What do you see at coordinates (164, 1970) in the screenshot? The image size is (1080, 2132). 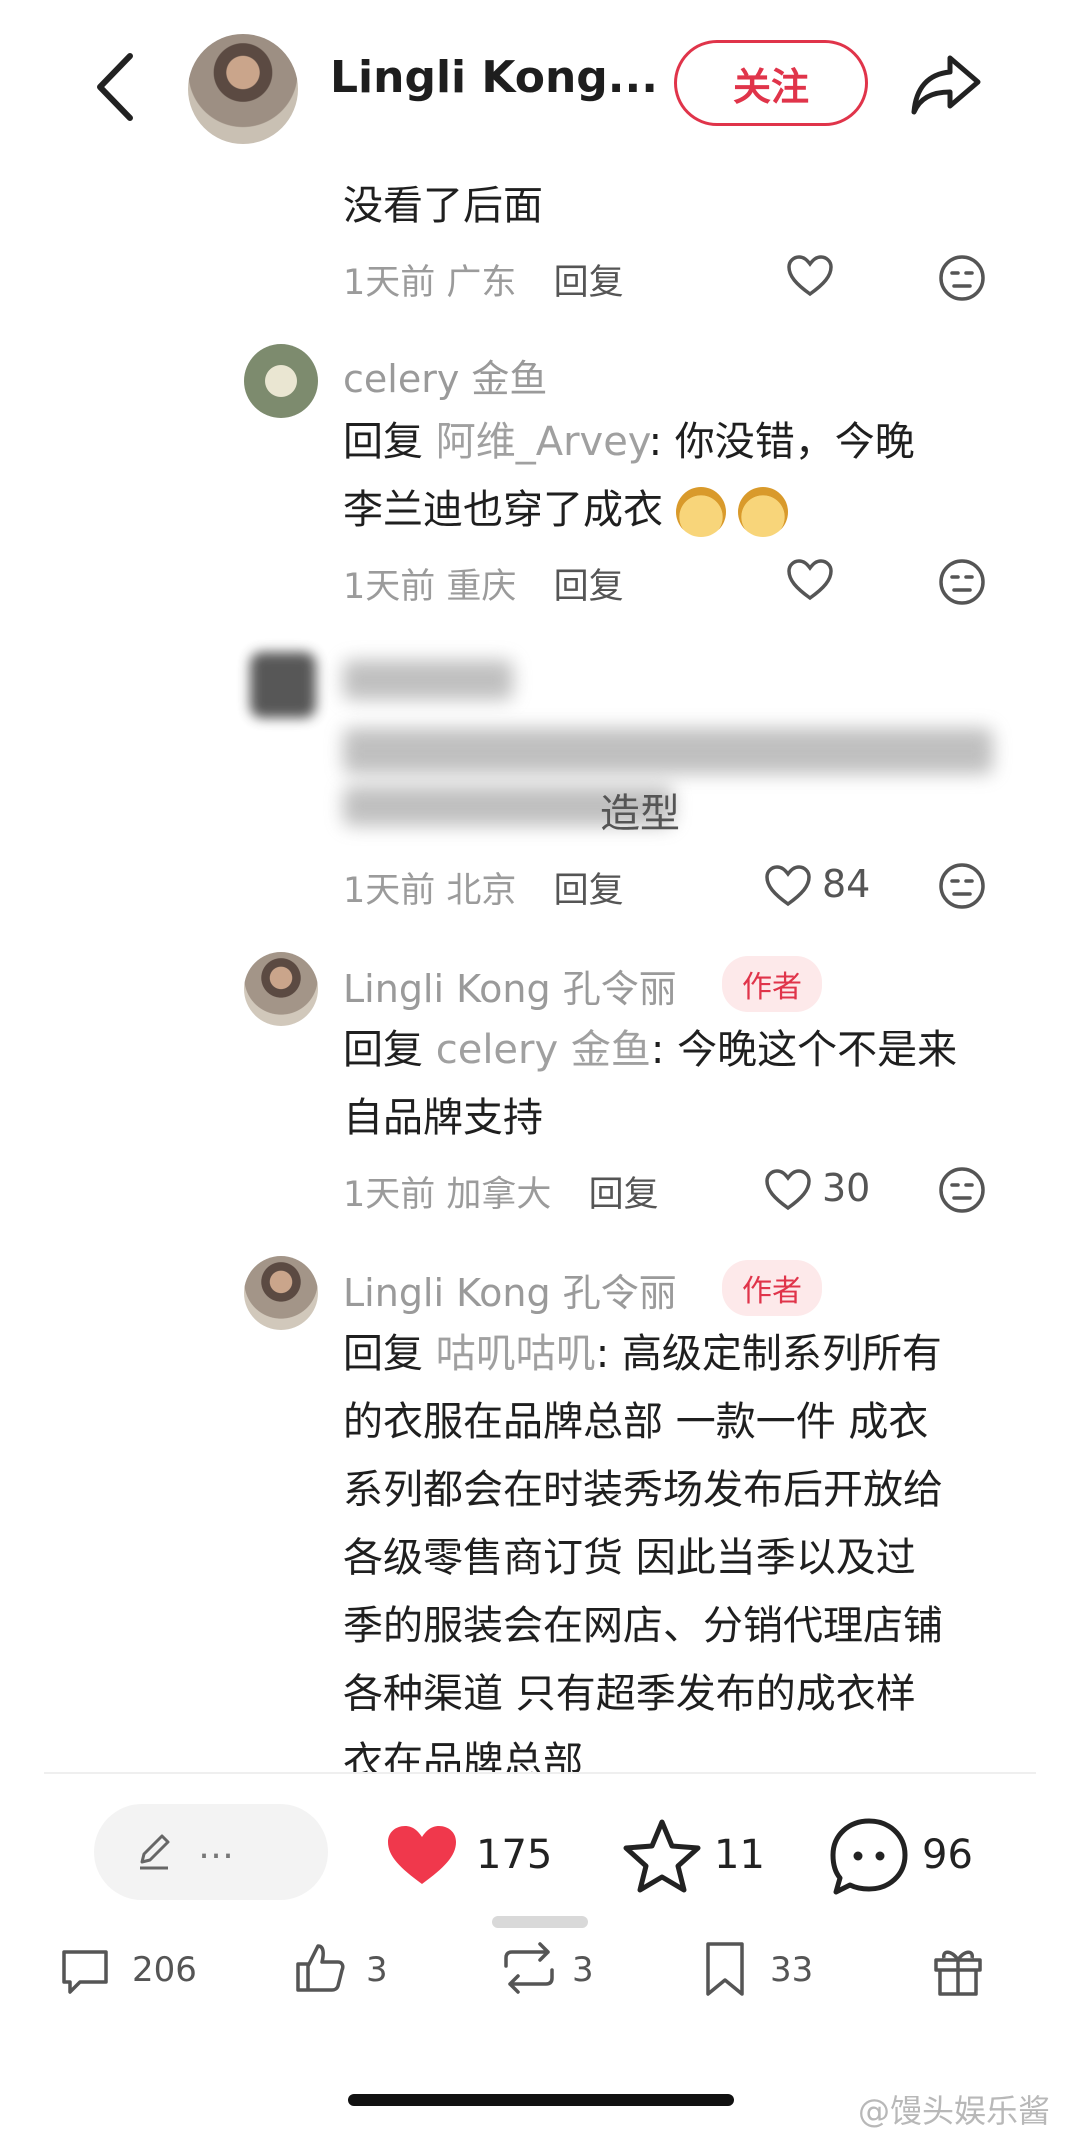 I see `comment-total: 206` at bounding box center [164, 1970].